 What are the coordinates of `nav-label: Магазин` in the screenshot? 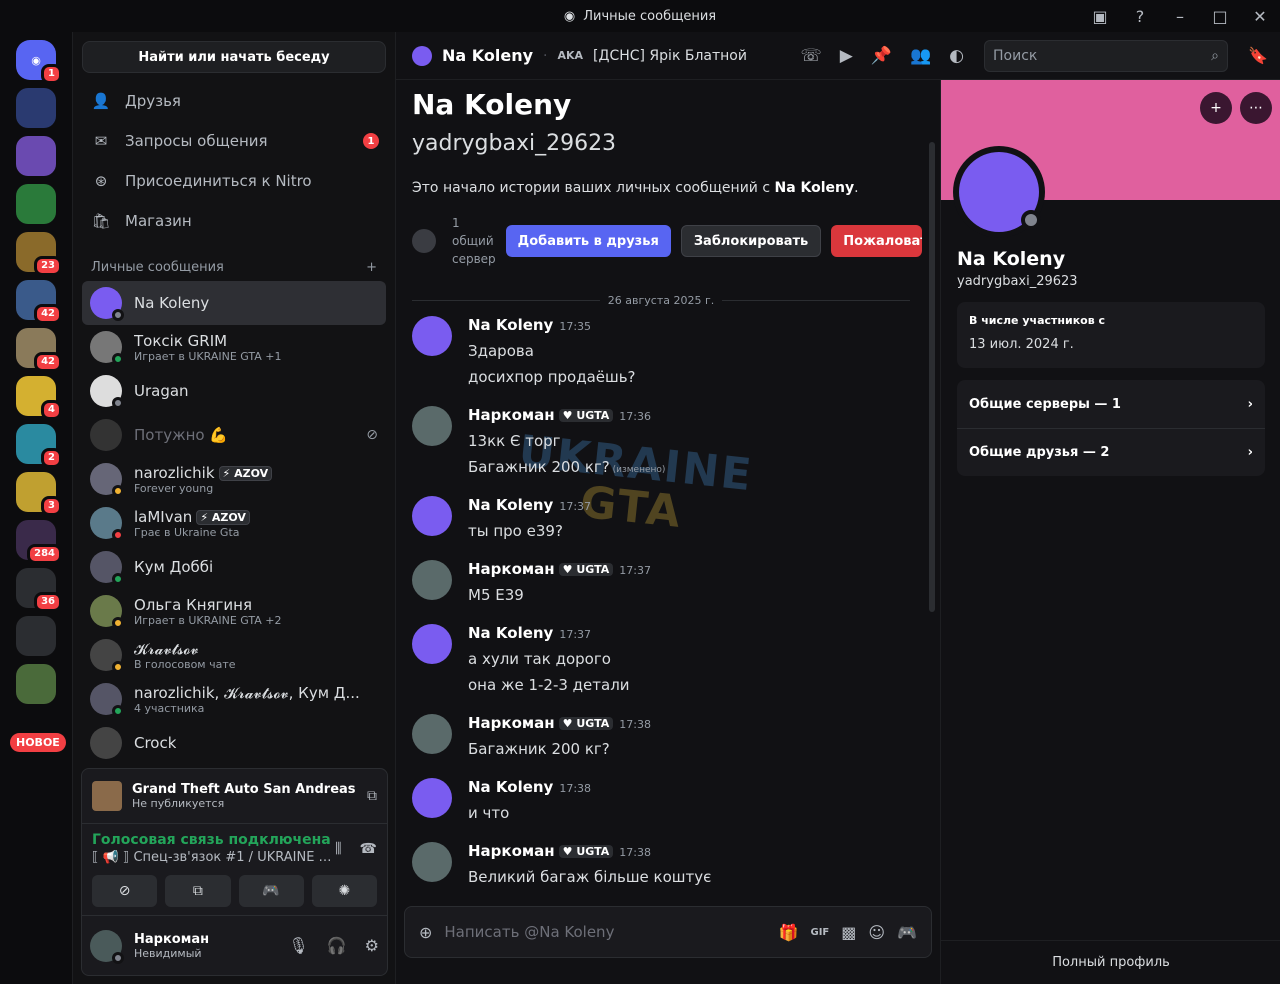 It's located at (158, 221).